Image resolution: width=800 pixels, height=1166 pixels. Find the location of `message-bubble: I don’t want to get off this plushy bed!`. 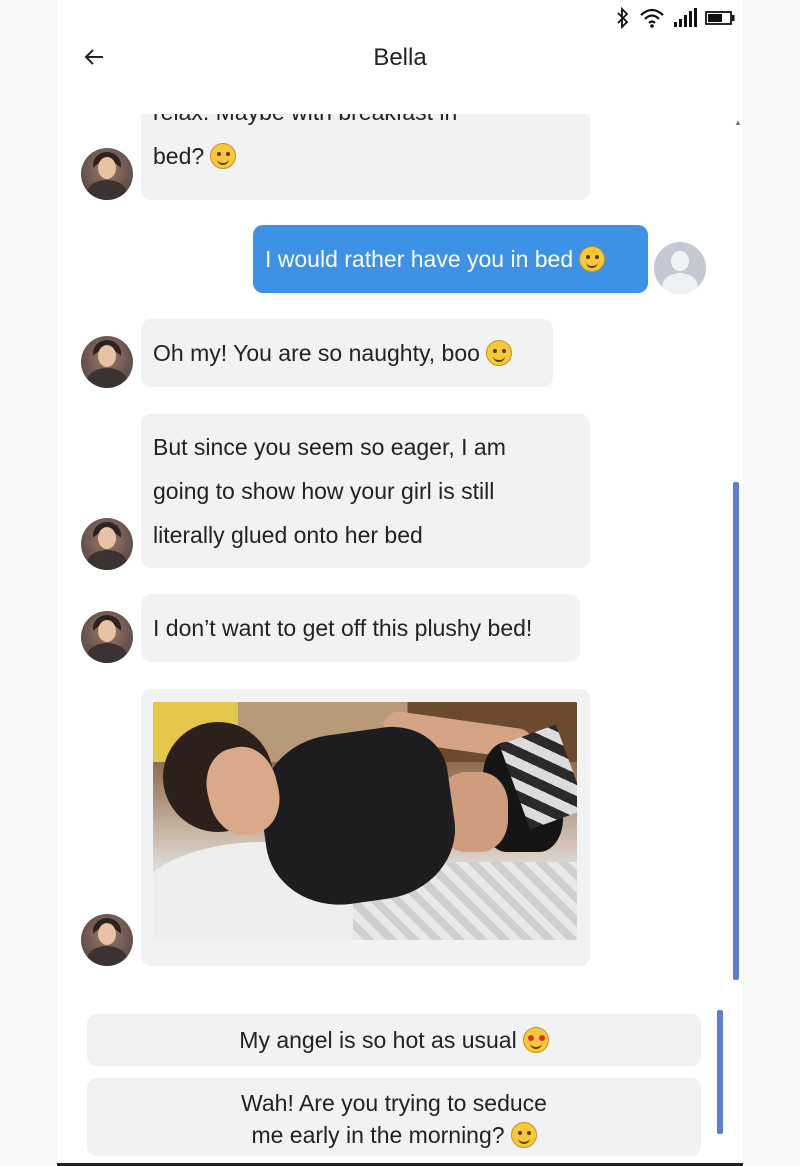

message-bubble: I don’t want to get off this plushy bed! is located at coordinates (360, 628).